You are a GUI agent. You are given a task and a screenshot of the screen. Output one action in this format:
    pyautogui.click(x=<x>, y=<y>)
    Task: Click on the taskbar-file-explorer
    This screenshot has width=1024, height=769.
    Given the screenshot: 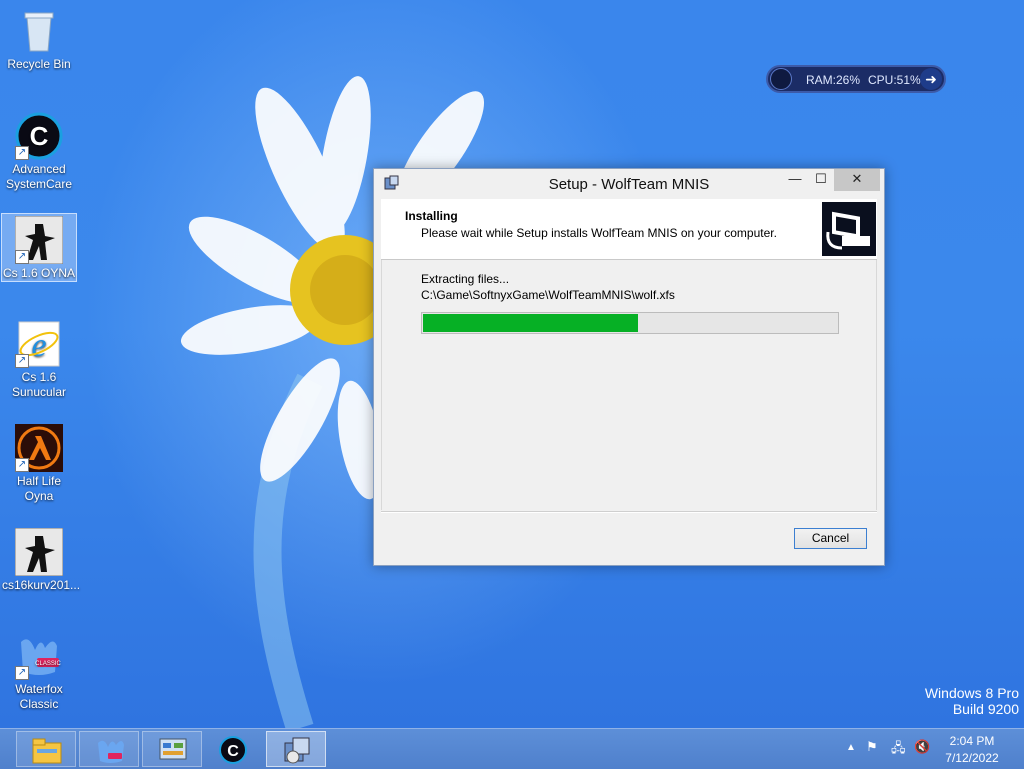 What is the action you would take?
    pyautogui.click(x=46, y=749)
    